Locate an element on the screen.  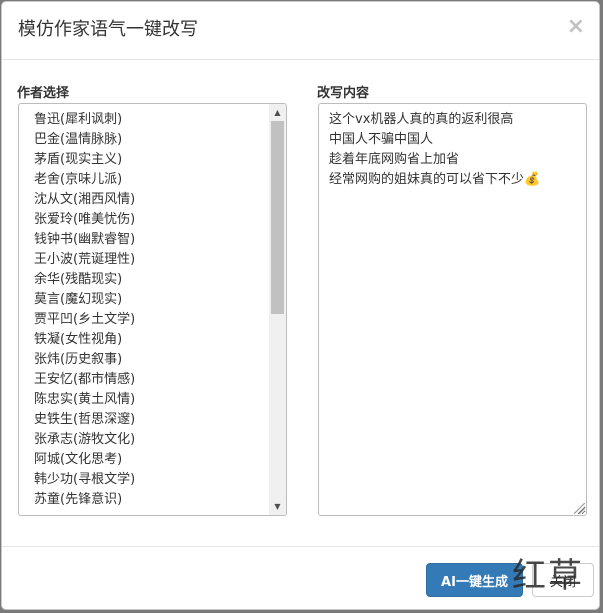
author-option: 张承志(游牧文化) is located at coordinates (144, 440).